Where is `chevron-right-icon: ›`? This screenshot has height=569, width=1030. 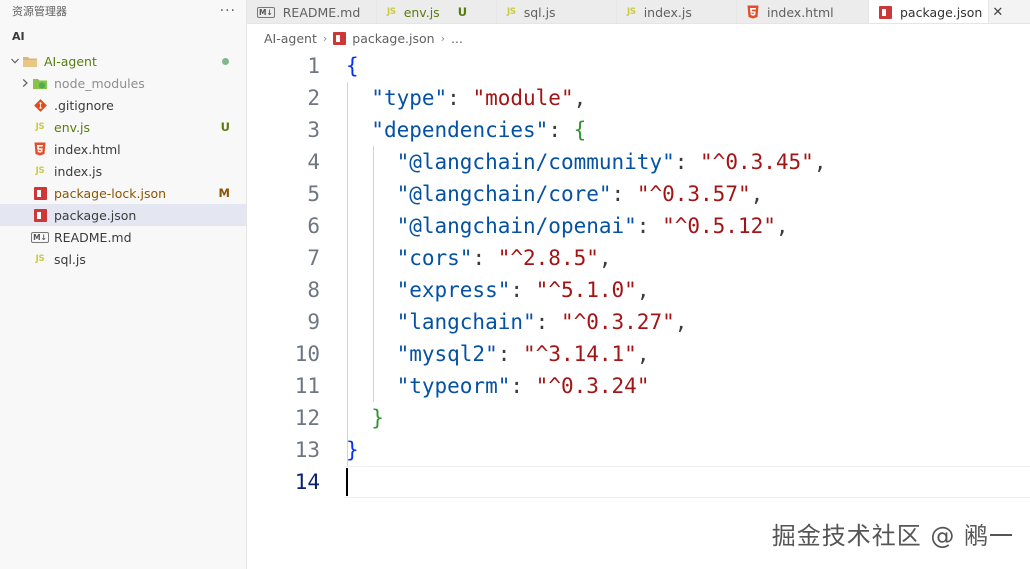
chevron-right-icon: › is located at coordinates (442, 38).